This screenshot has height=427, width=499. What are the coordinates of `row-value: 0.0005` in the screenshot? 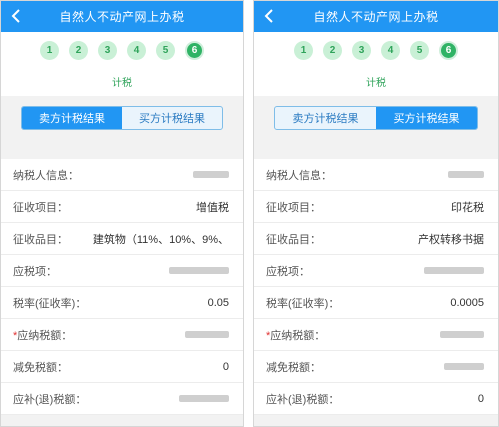 It's located at (467, 302).